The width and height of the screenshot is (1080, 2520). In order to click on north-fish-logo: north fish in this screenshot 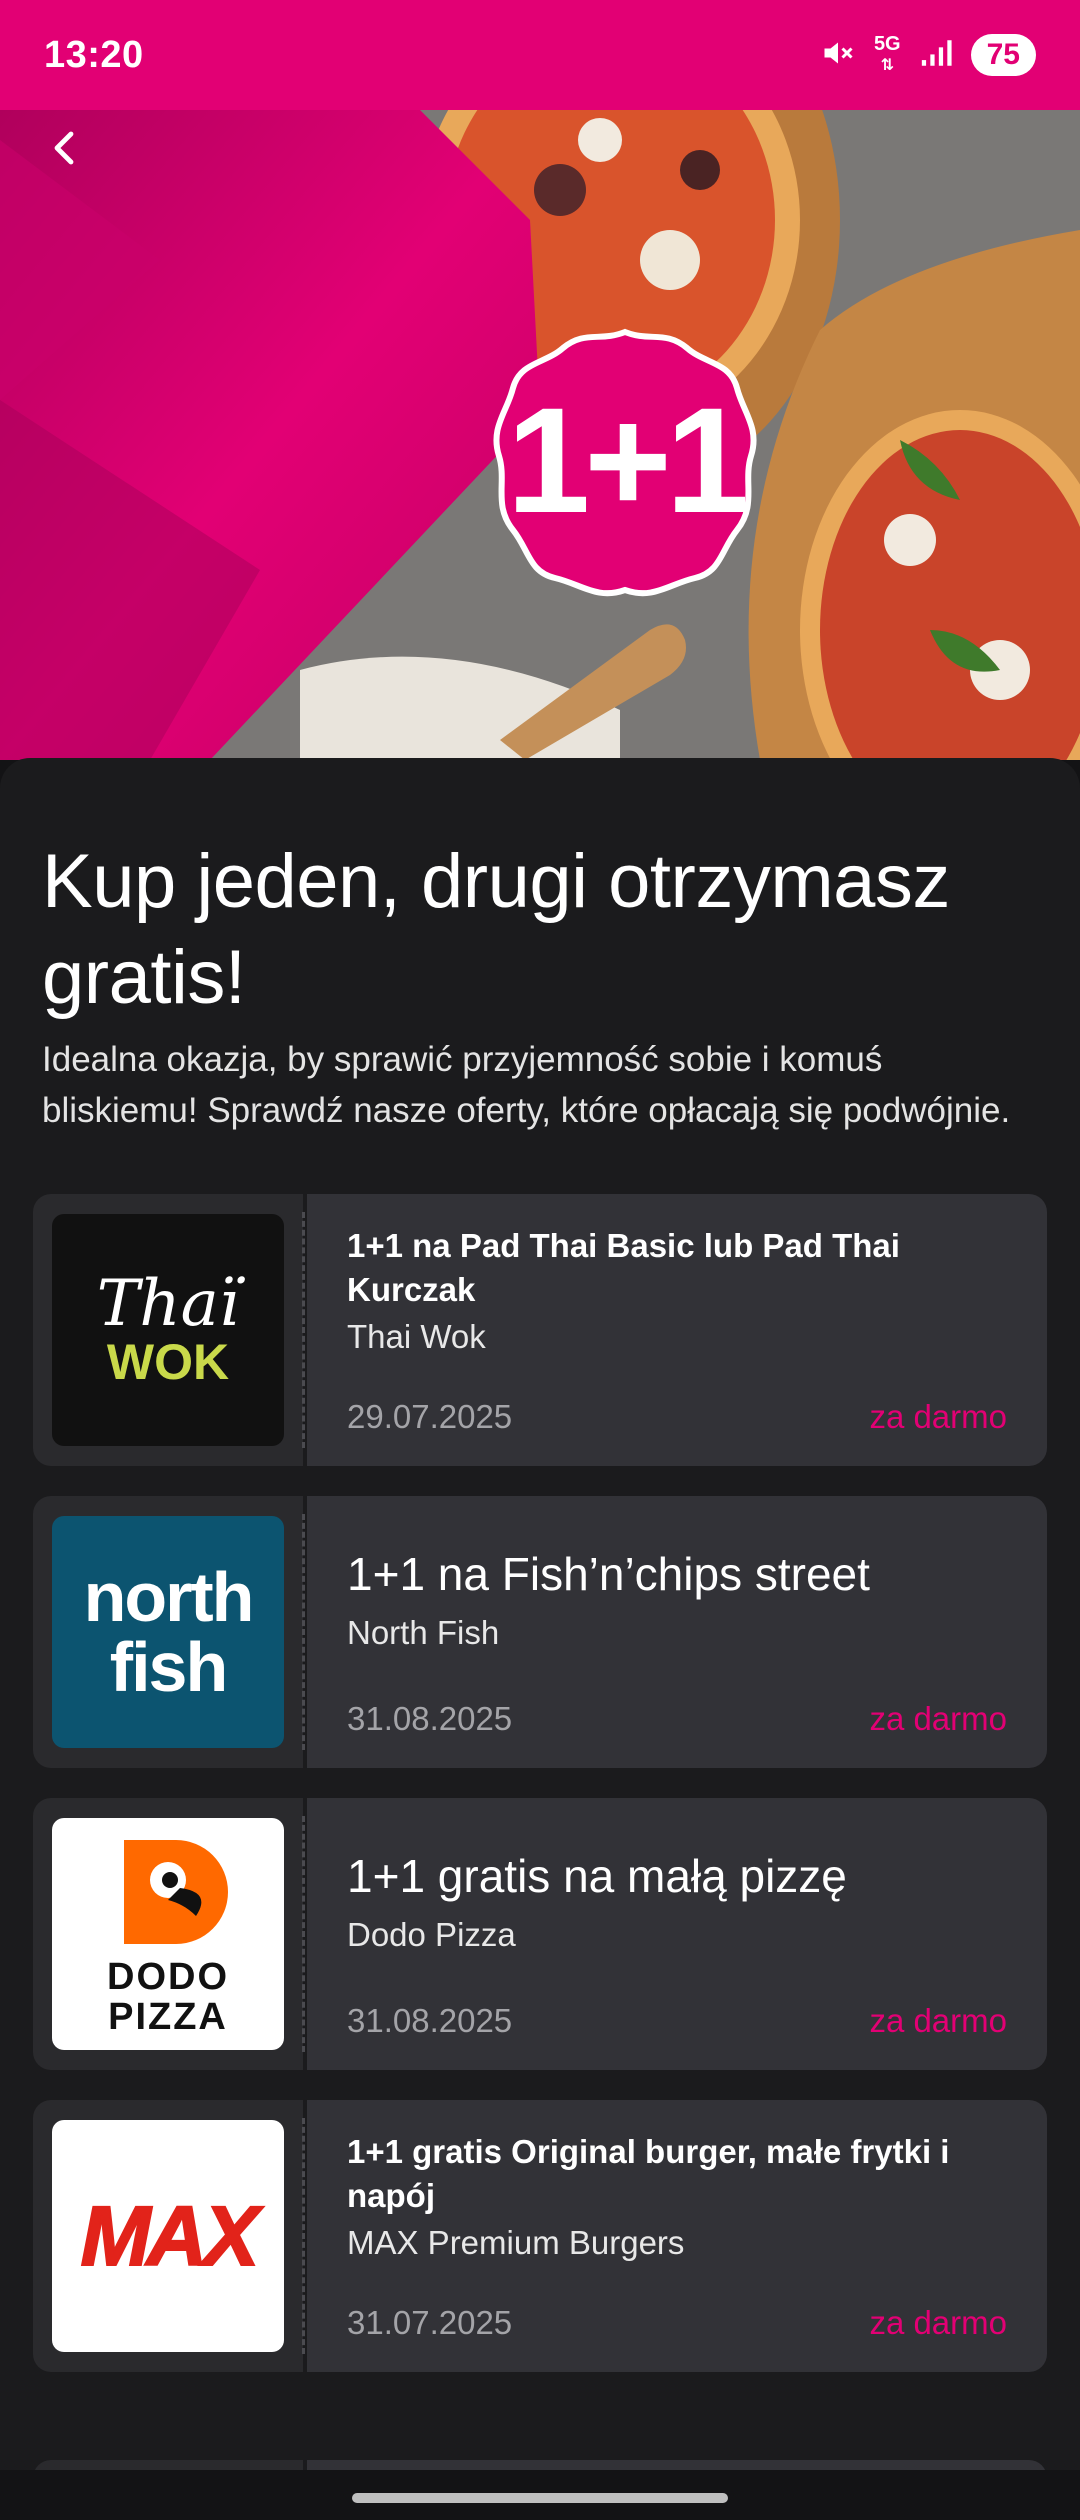, I will do `click(168, 1632)`.